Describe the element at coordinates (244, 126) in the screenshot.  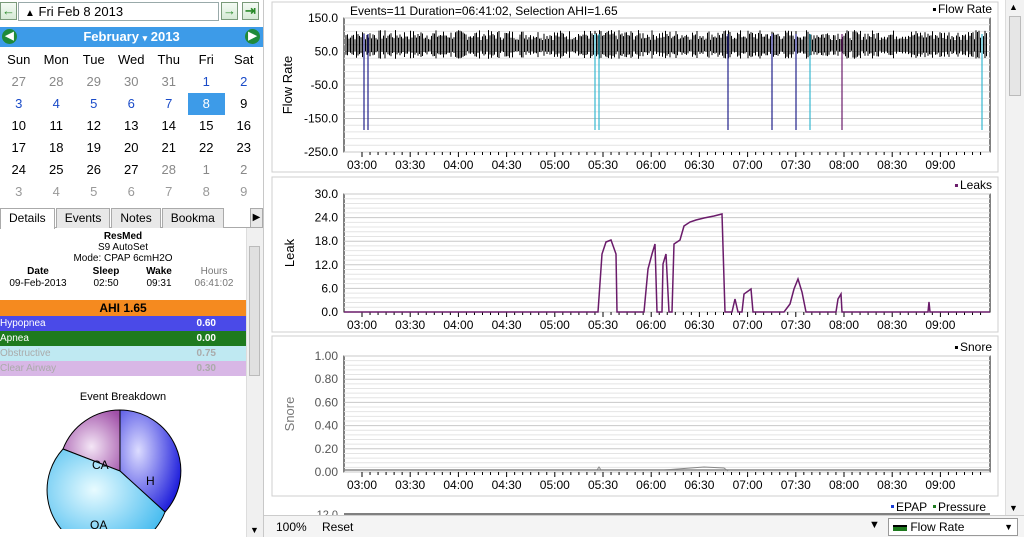
I see `calendar-day: 16` at that location.